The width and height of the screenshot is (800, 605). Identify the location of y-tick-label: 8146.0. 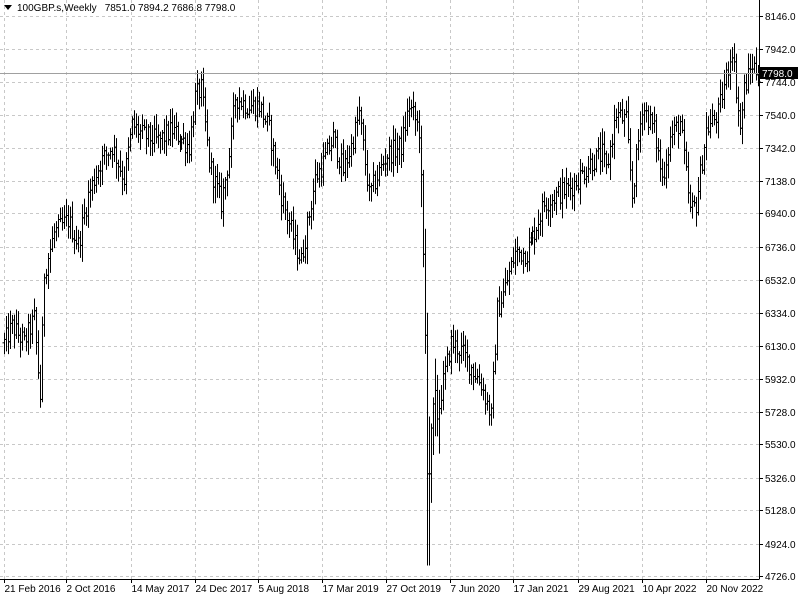
(780, 17).